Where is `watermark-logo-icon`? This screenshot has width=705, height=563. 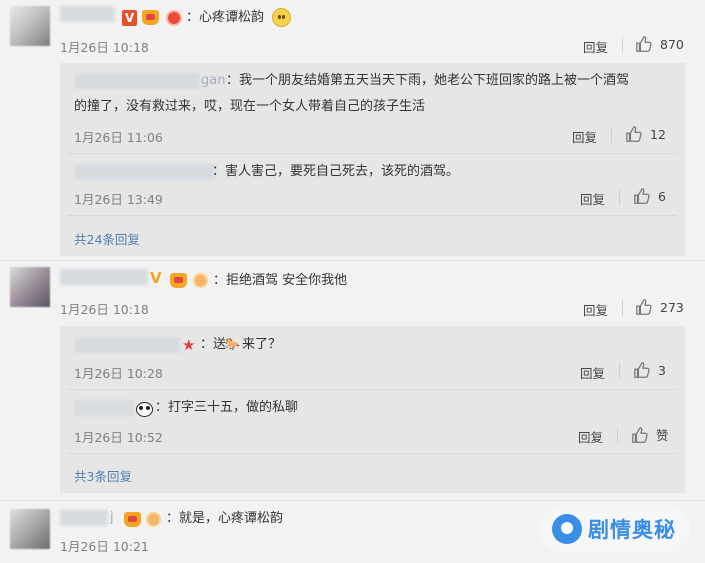
watermark-logo-icon is located at coordinates (567, 529).